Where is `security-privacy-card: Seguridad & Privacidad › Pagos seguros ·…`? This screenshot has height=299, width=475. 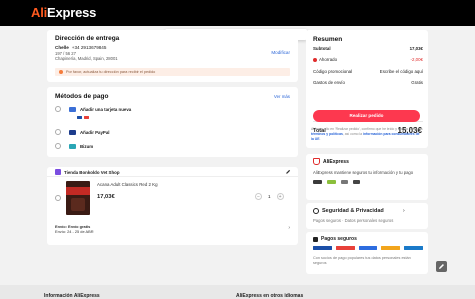
security-privacy-card: Seguridad & Privacidad › Pagos seguros ·… is located at coordinates (367, 216).